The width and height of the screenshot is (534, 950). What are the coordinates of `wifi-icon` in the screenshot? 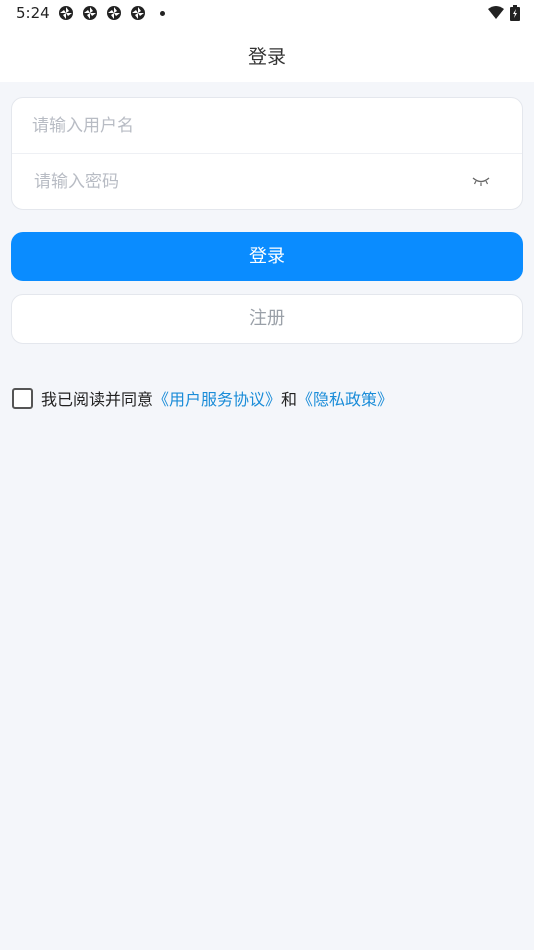 It's located at (496, 12).